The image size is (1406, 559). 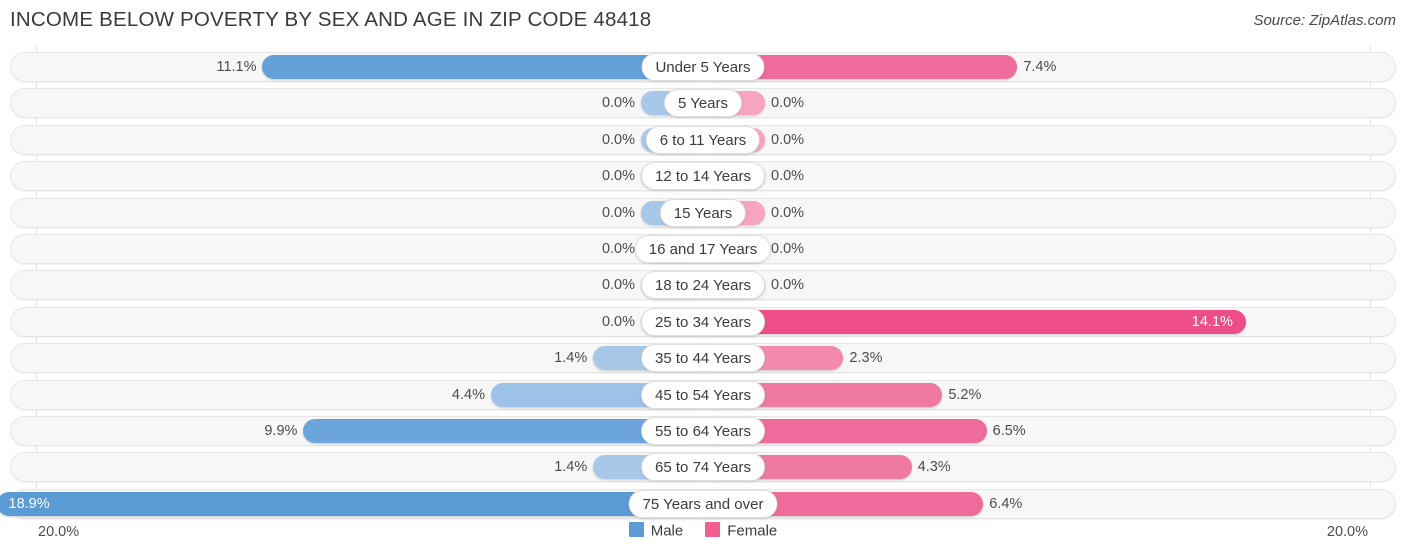 I want to click on category-label-pill: 65 to 74 Years, so click(x=703, y=467).